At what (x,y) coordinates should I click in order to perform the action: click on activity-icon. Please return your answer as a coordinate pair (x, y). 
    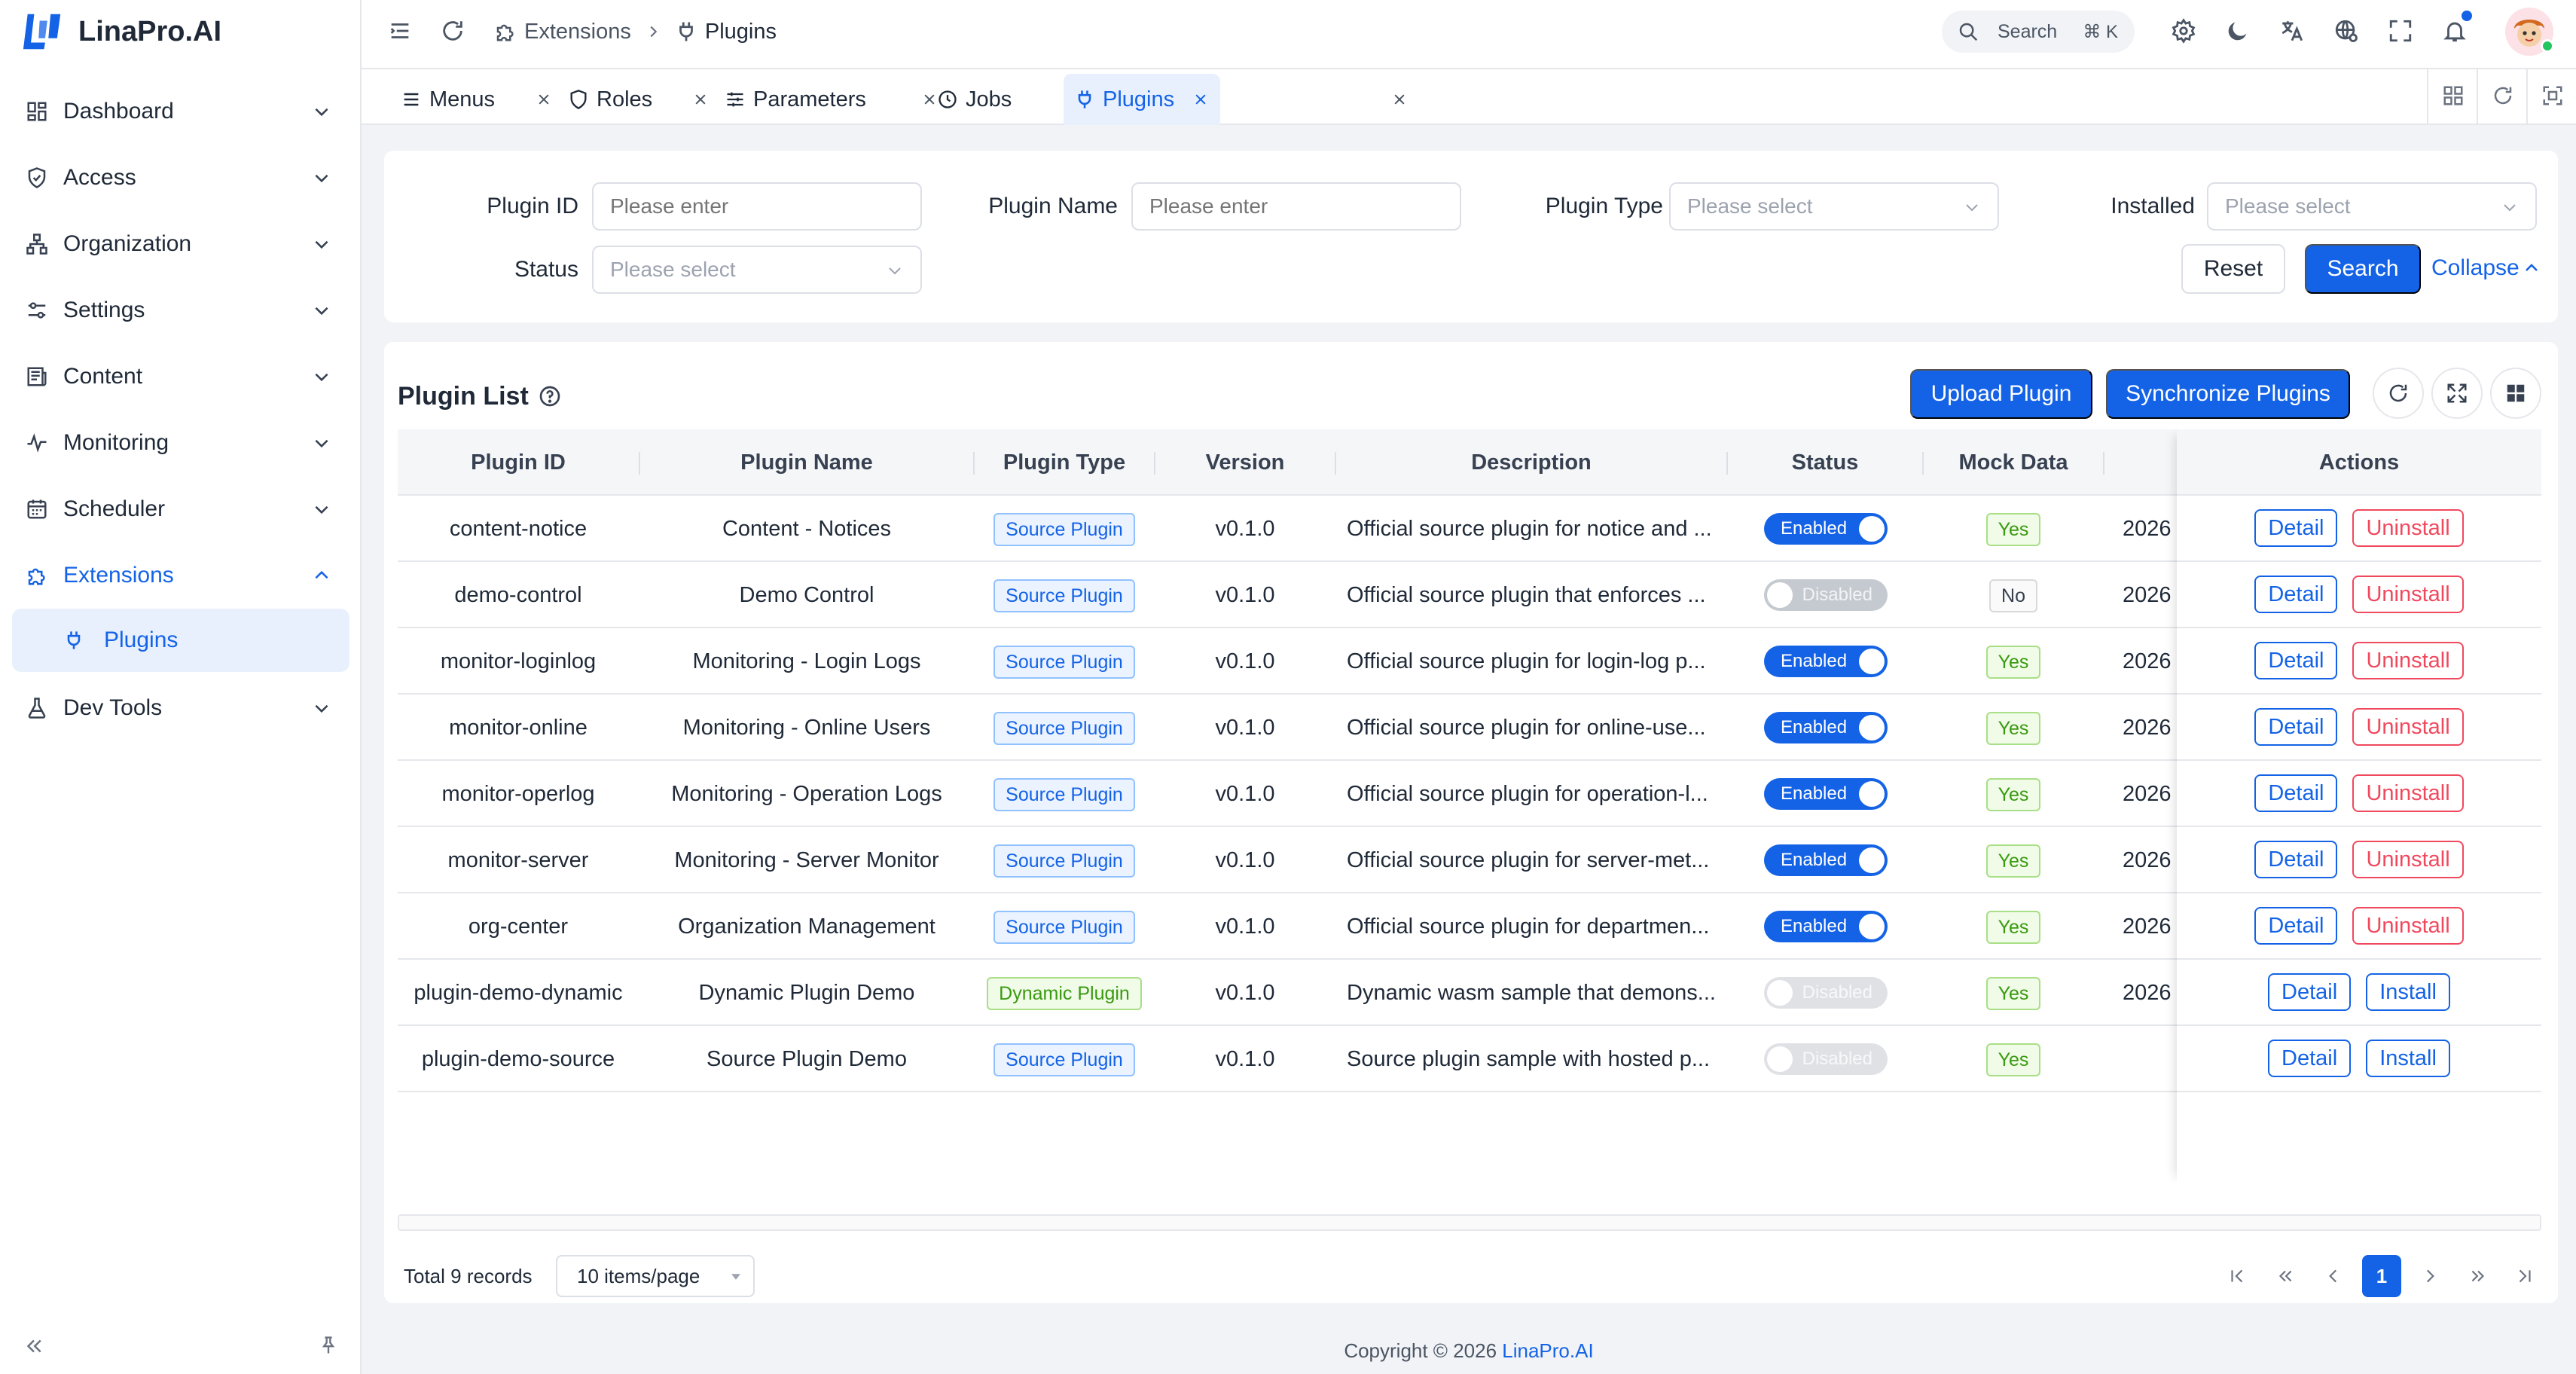
    Looking at the image, I should click on (37, 443).